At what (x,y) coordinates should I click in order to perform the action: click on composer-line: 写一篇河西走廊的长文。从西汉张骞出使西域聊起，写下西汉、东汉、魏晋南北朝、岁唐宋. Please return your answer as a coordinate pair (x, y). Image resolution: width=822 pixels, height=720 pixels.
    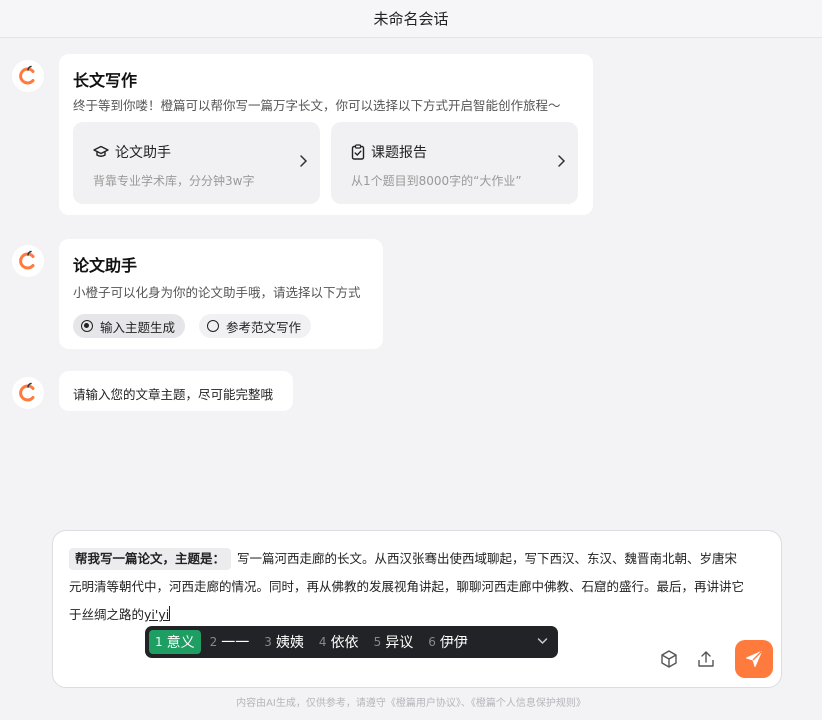
    Looking at the image, I should click on (487, 558).